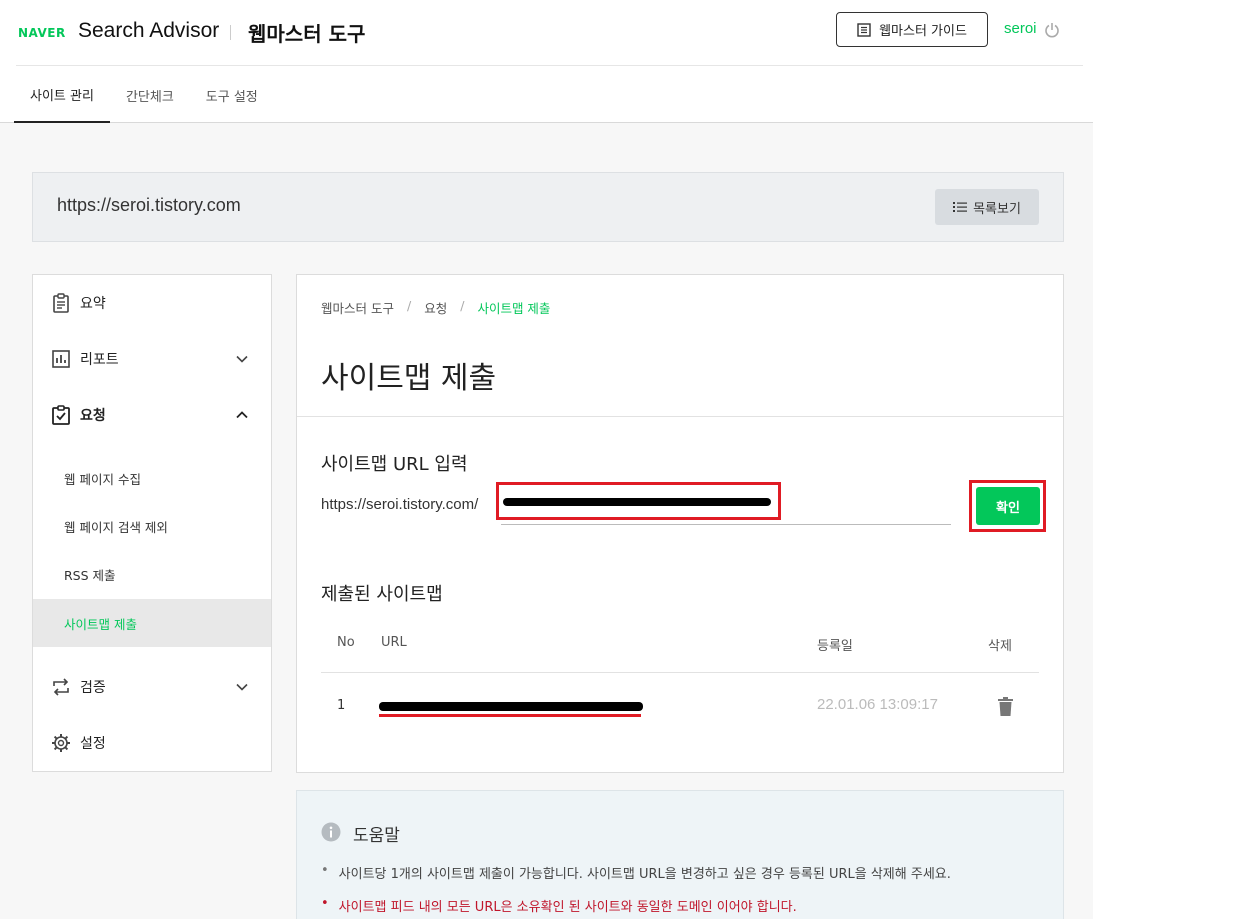 The image size is (1256, 919). What do you see at coordinates (400, 504) in the screenshot?
I see `sitemap-url-prefix: https://seroi.tistory.com/` at bounding box center [400, 504].